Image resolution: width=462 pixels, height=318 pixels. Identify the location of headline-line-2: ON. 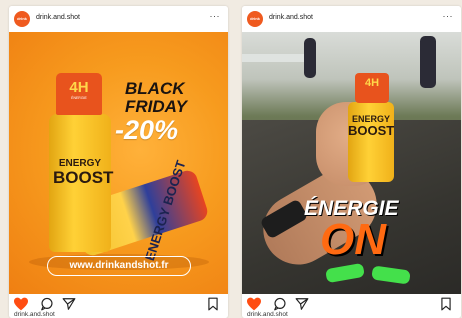
(353, 239).